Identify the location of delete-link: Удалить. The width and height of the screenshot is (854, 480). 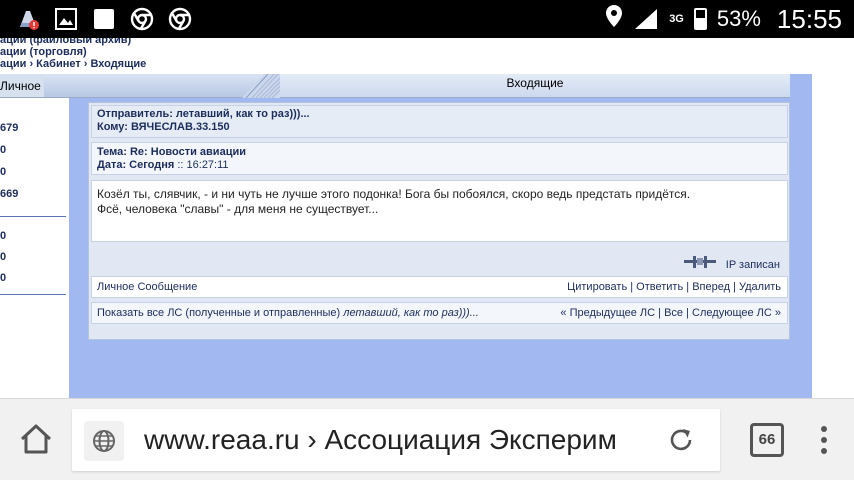
(760, 287).